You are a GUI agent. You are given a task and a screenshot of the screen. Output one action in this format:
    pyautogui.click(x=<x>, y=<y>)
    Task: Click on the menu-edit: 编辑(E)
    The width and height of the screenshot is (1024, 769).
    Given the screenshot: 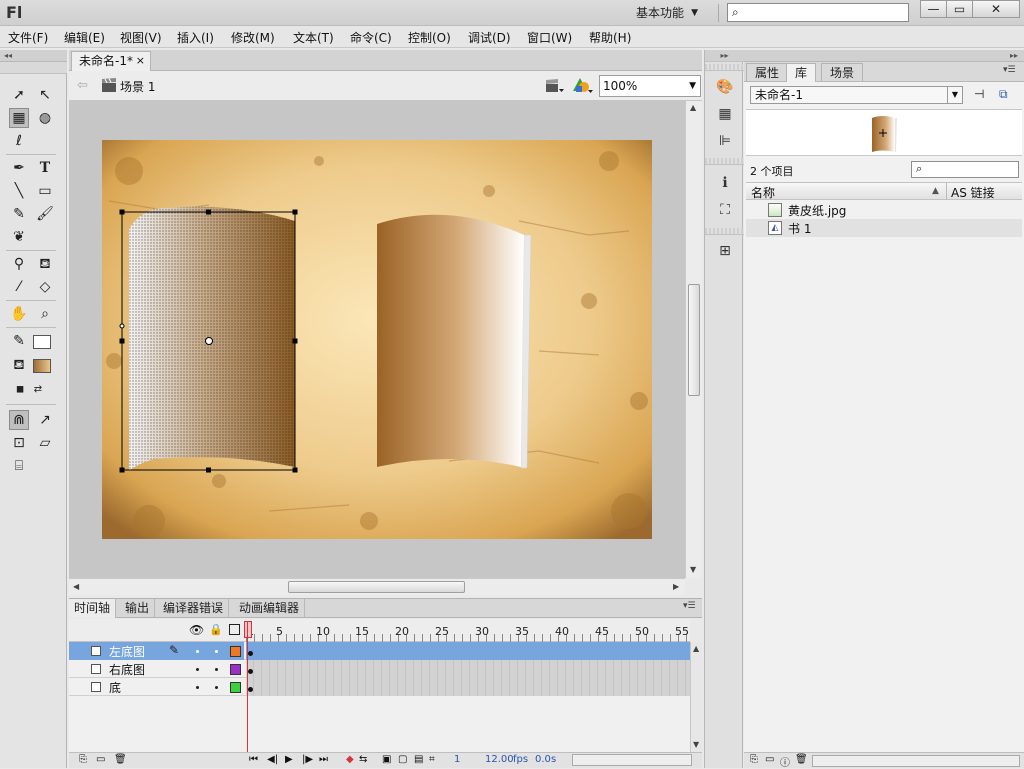 What is the action you would take?
    pyautogui.click(x=84, y=37)
    